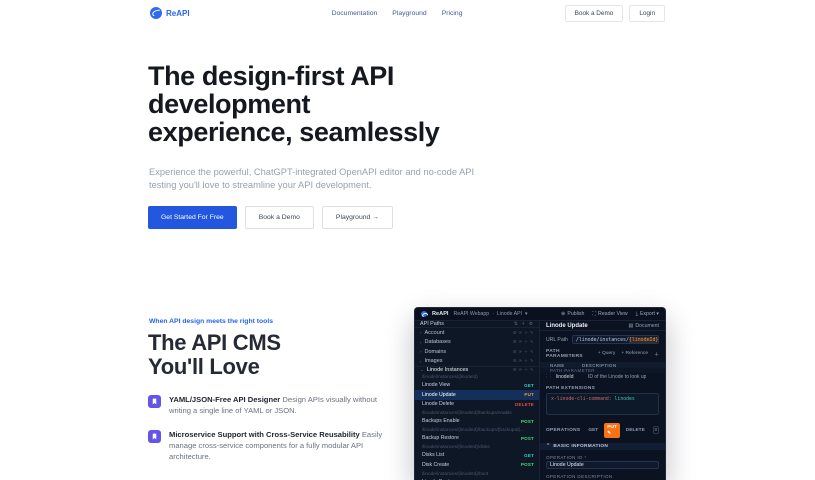 This screenshot has width=815, height=480. What do you see at coordinates (609, 433) in the screenshot?
I see `edit-pencil-icon: ✎` at bounding box center [609, 433].